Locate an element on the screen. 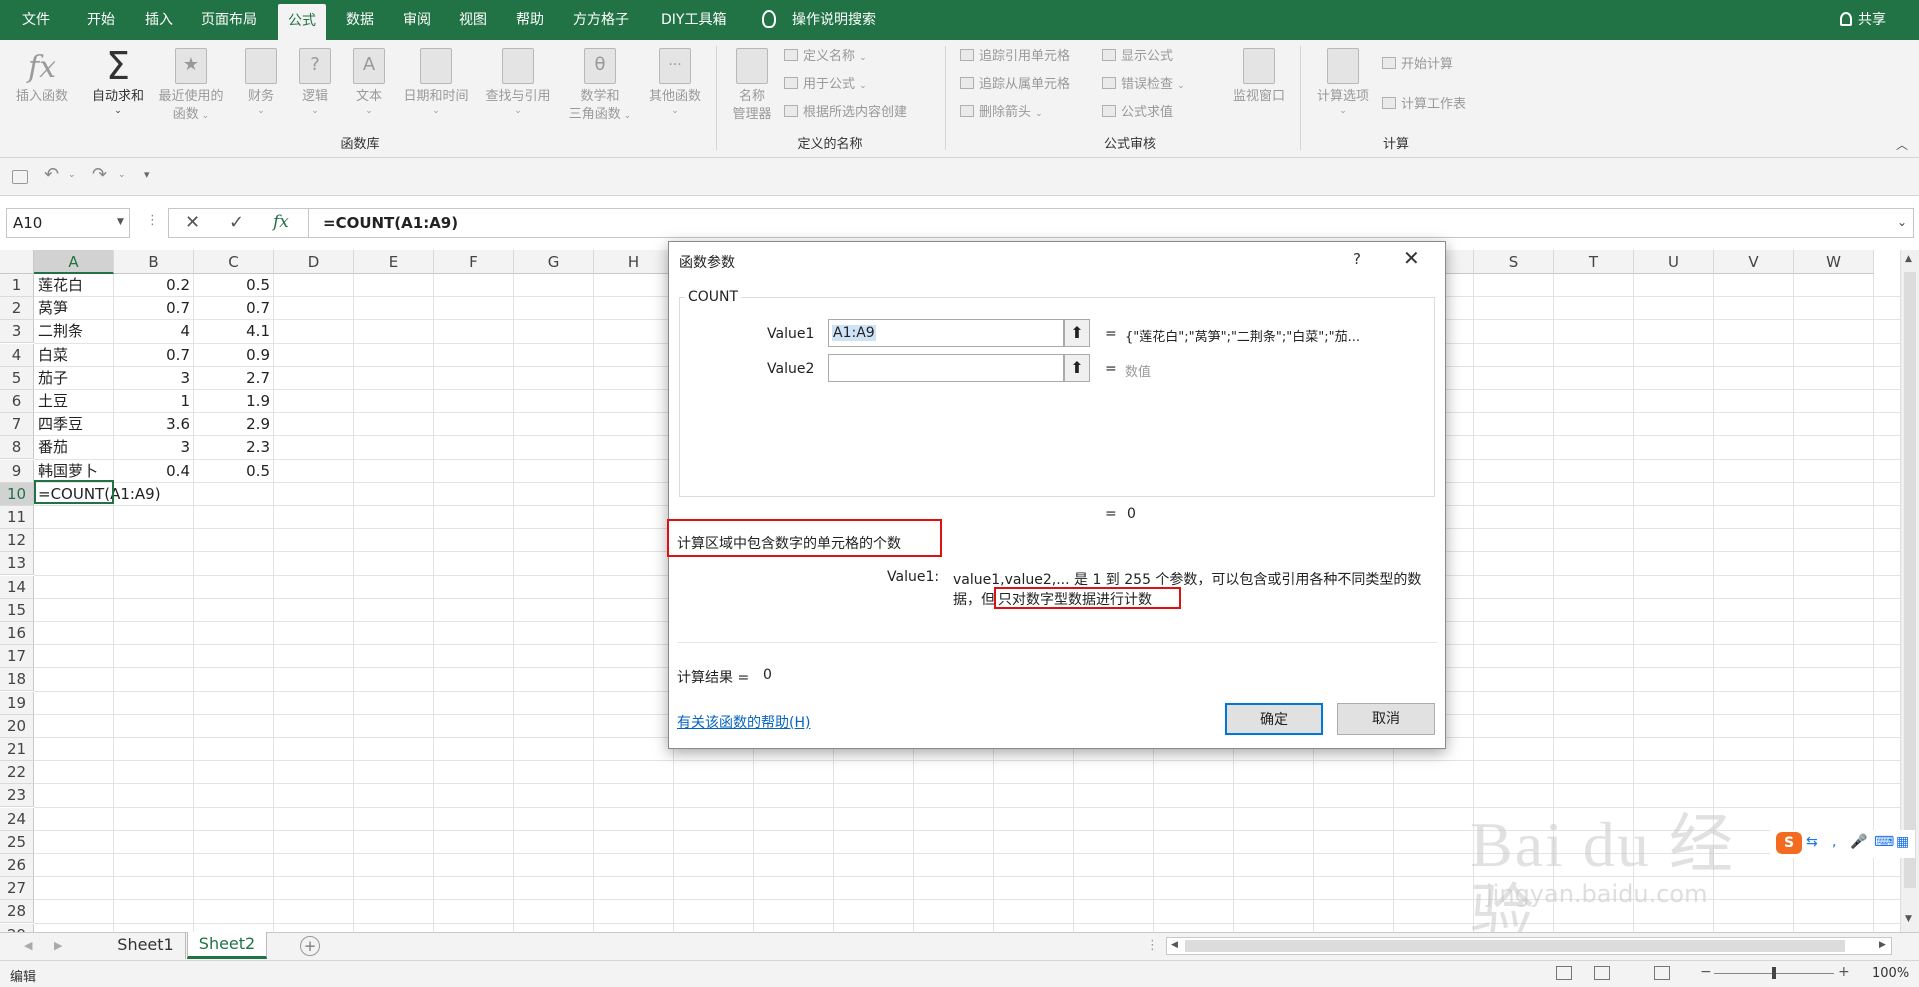  row-header: 20 is located at coordinates (17, 726).